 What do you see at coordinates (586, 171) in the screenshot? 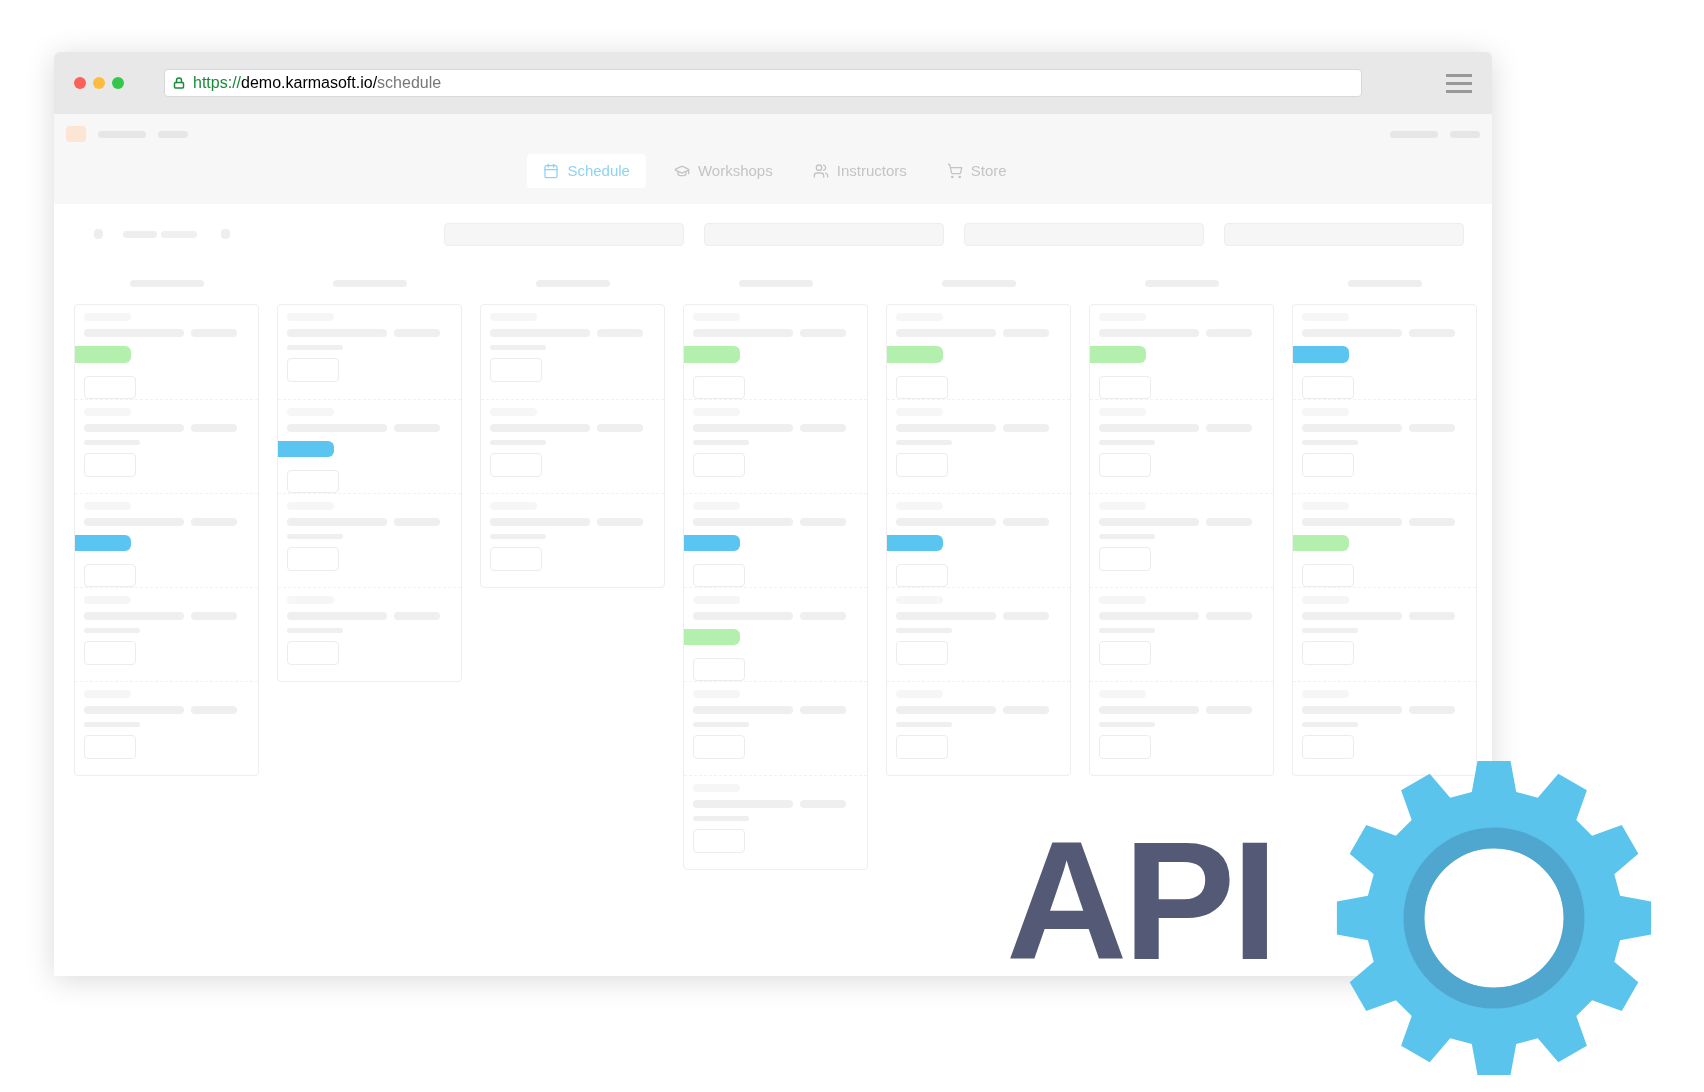
I see `nav-tab: Schedule` at bounding box center [586, 171].